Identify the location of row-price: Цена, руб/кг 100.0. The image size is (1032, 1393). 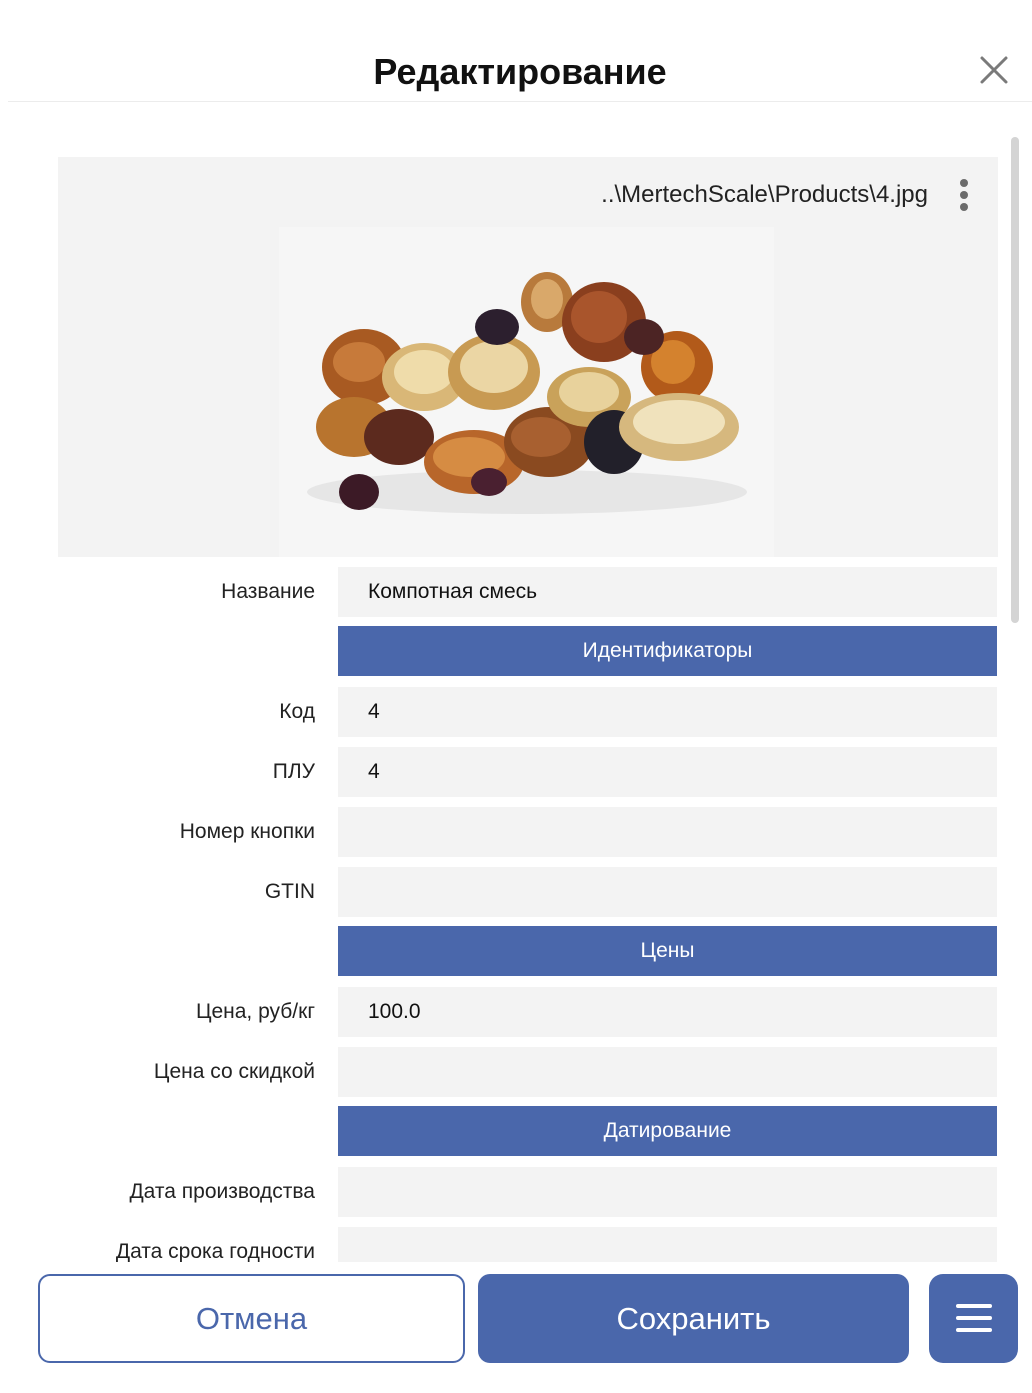
(516, 1012).